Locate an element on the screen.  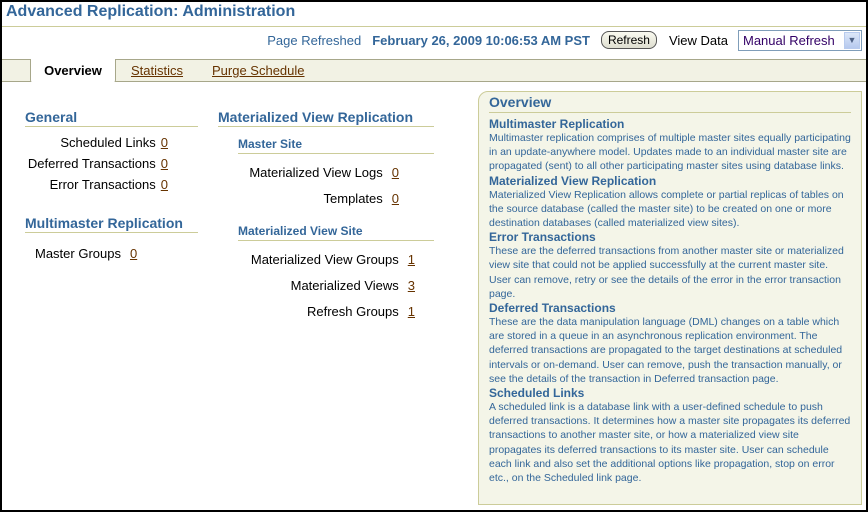
general-row-error-transactions: Error Transactions 0 is located at coordinates (109, 184).